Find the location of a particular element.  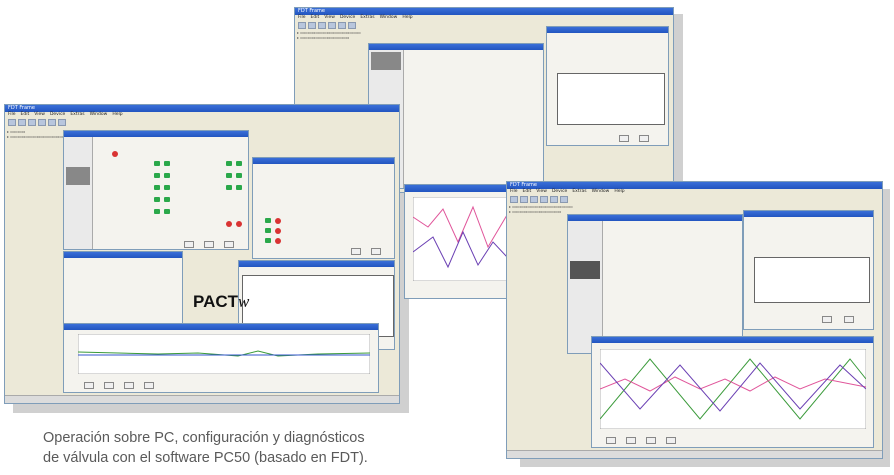

parameter-grid is located at coordinates (474, 125).